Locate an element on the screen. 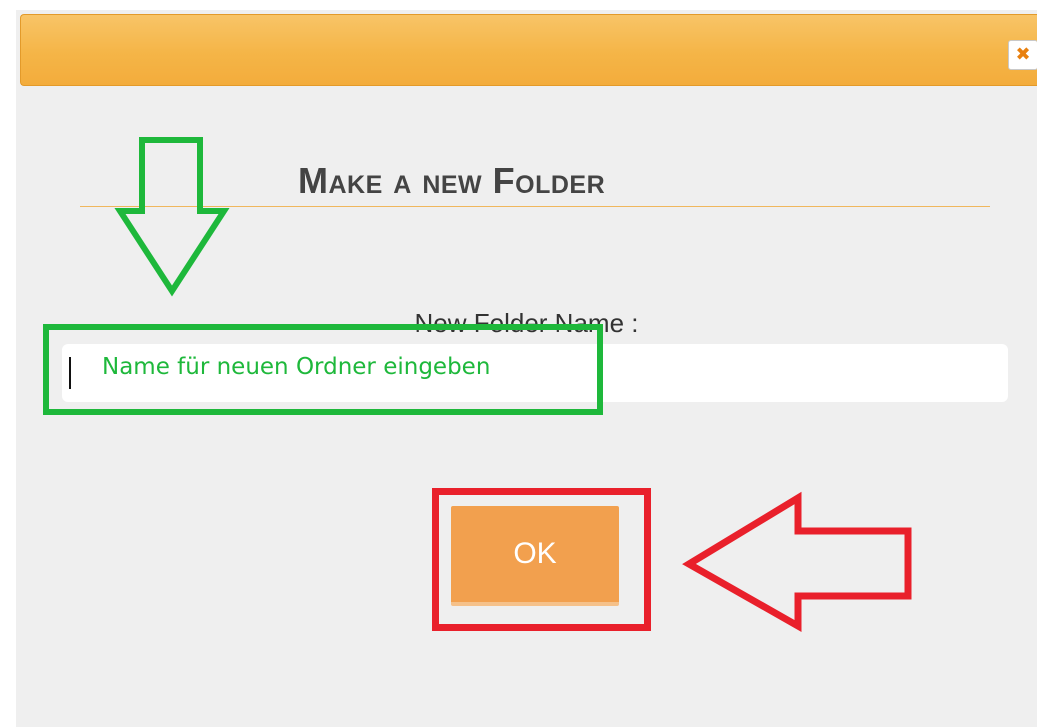 The width and height of the screenshot is (1037, 727). title-divider is located at coordinates (535, 206).